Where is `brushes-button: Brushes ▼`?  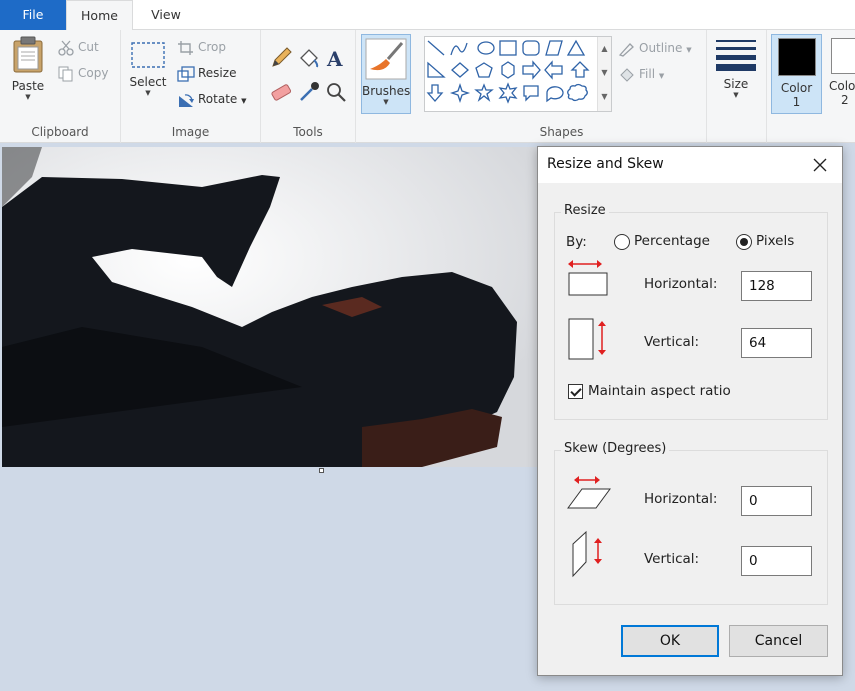
brushes-button: Brushes ▼ is located at coordinates (386, 74).